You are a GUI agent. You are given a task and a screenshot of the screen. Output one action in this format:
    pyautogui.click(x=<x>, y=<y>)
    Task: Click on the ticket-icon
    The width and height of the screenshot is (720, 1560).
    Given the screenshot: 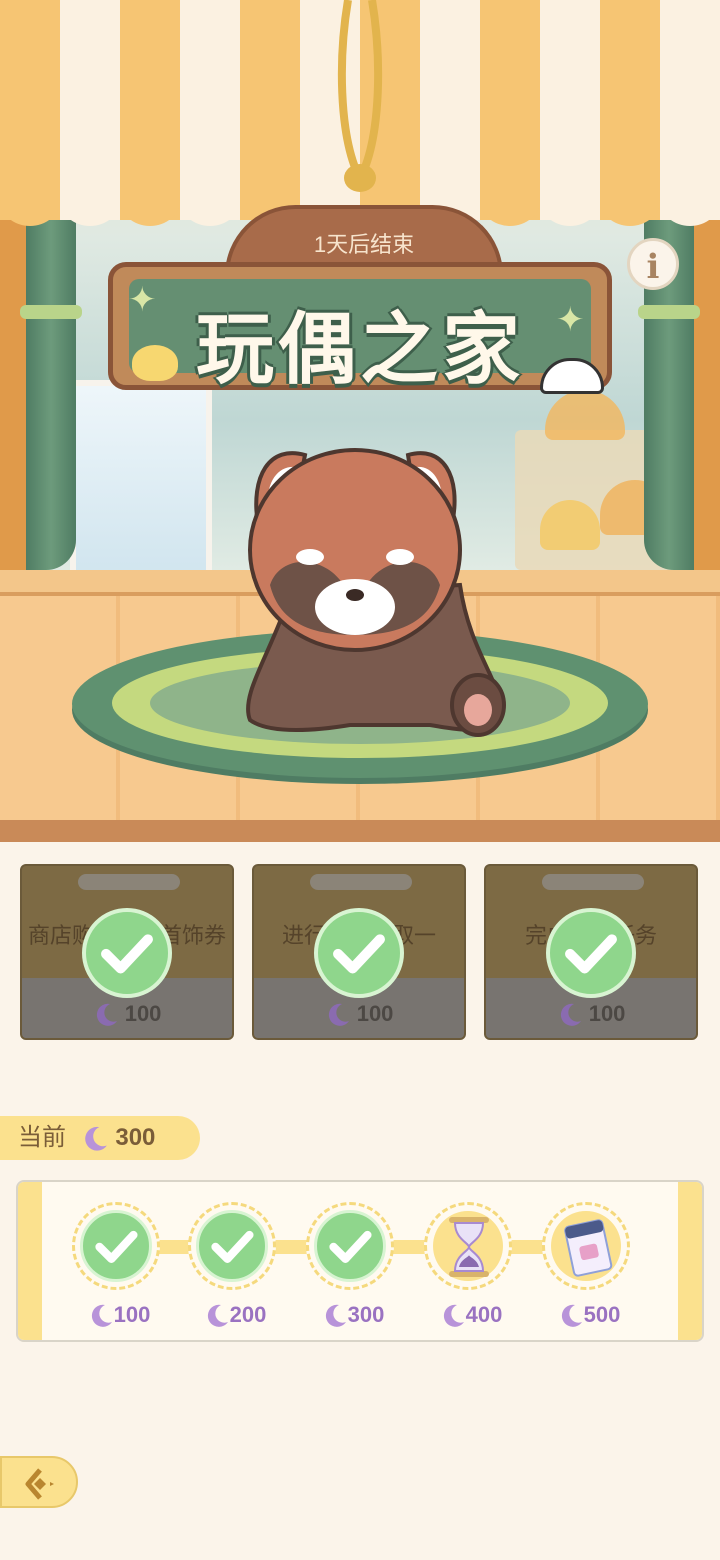 What is the action you would take?
    pyautogui.click(x=588, y=1248)
    